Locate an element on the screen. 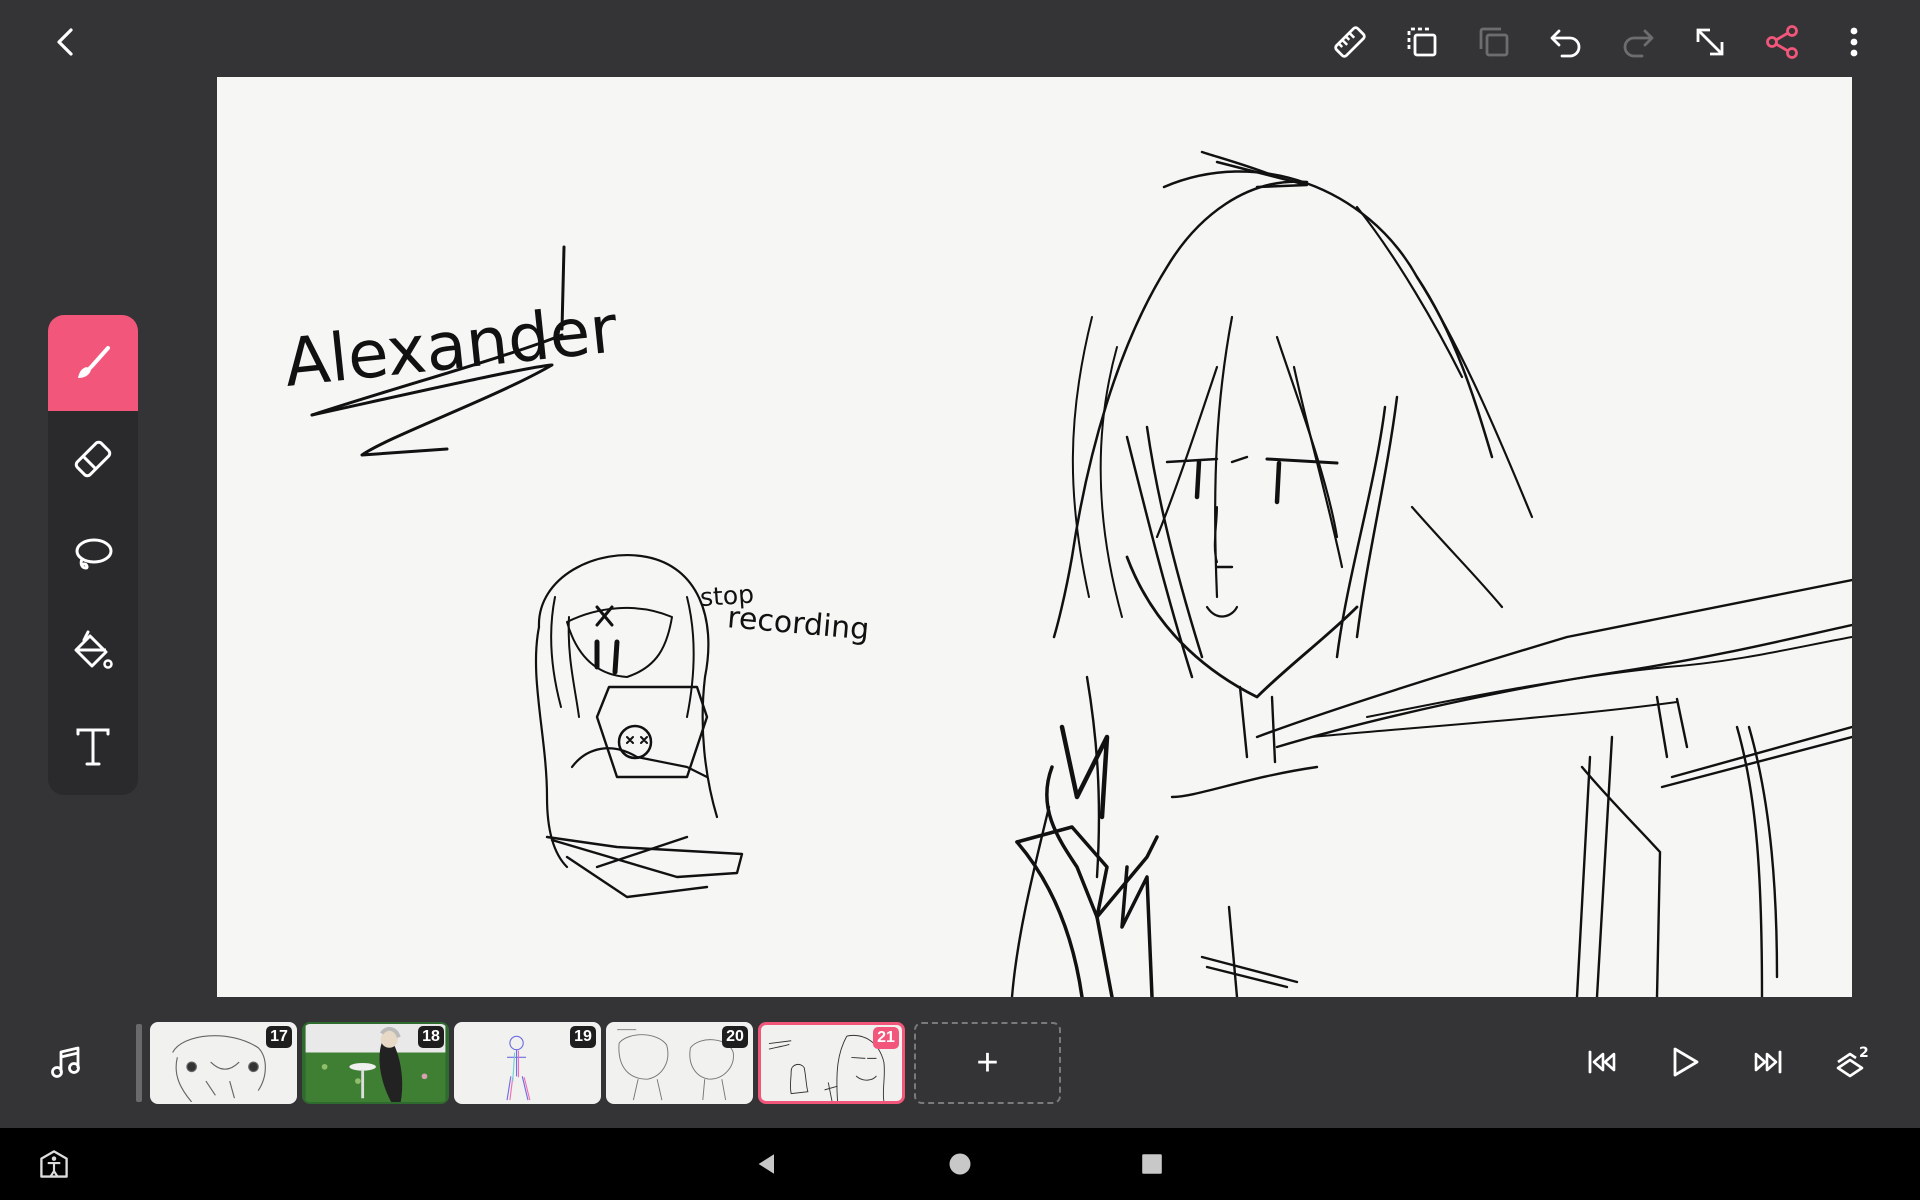 The height and width of the screenshot is (1200, 1920). paste-frame-icon is located at coordinates (1494, 42).